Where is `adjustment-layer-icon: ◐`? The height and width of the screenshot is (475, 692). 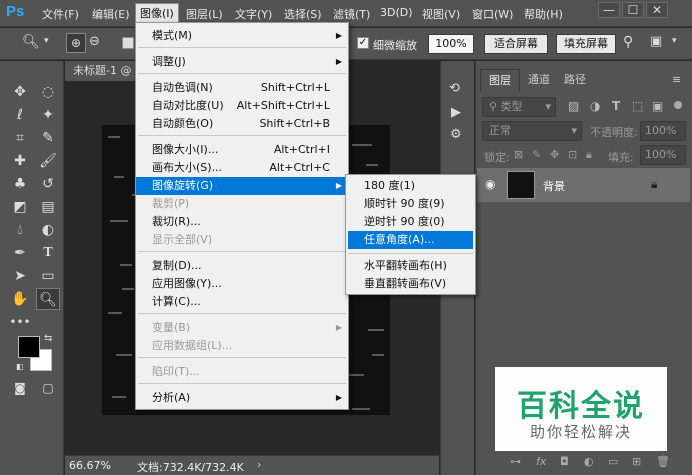 adjustment-layer-icon: ◐ is located at coordinates (589, 461).